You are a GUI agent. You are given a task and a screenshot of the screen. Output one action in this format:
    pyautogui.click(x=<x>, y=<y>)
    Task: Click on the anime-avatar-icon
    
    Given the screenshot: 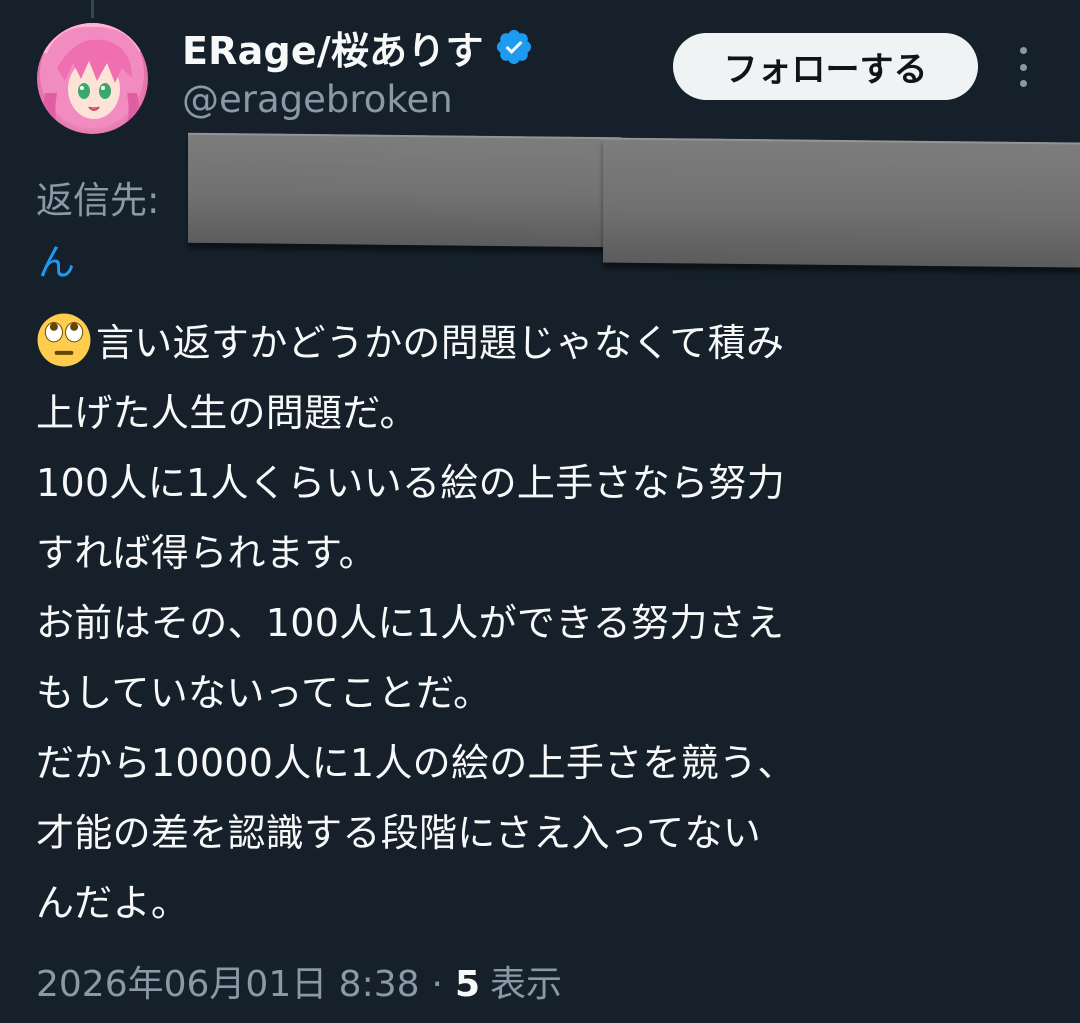 What is the action you would take?
    pyautogui.click(x=92, y=78)
    